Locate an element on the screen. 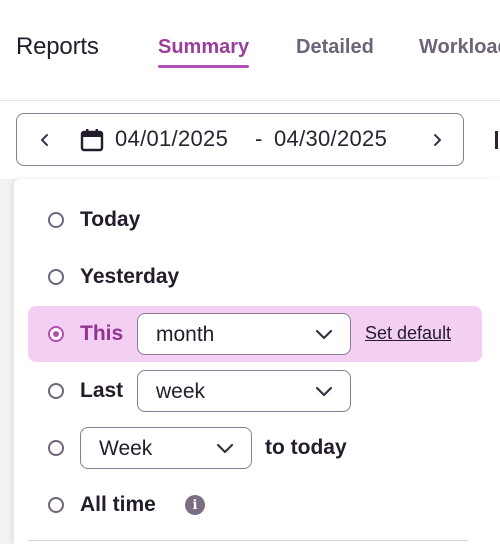  to-today-unit-value: Week is located at coordinates (126, 448).